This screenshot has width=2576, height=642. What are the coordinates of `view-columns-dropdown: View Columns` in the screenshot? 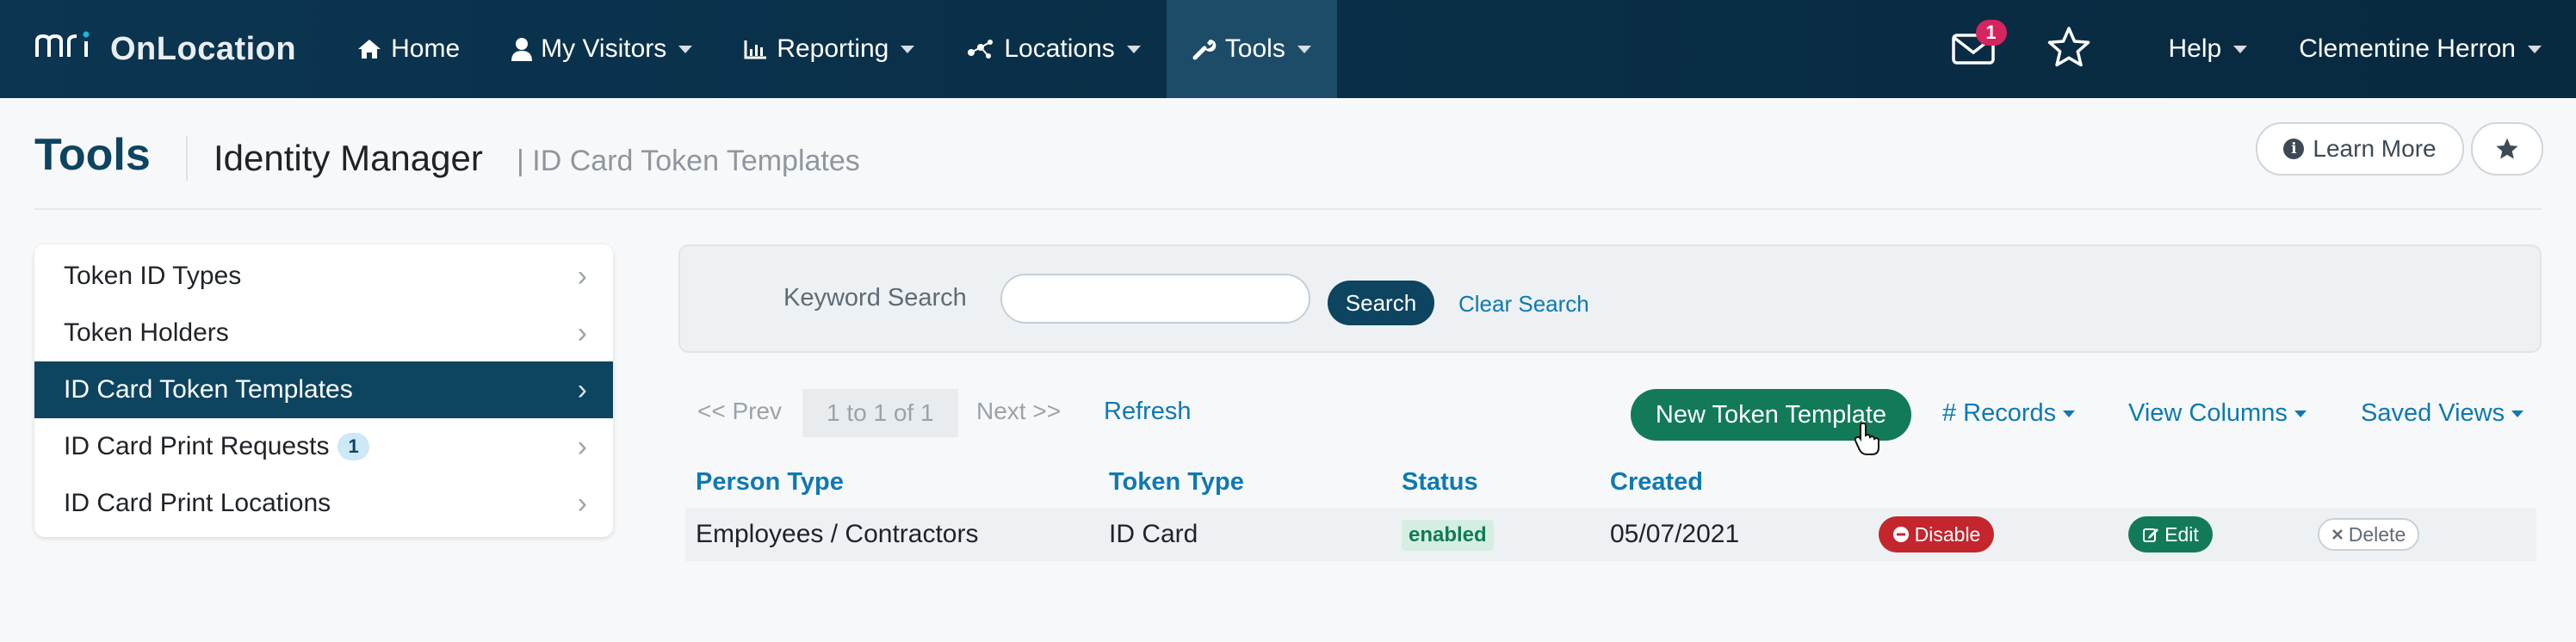 It's located at (2217, 413).